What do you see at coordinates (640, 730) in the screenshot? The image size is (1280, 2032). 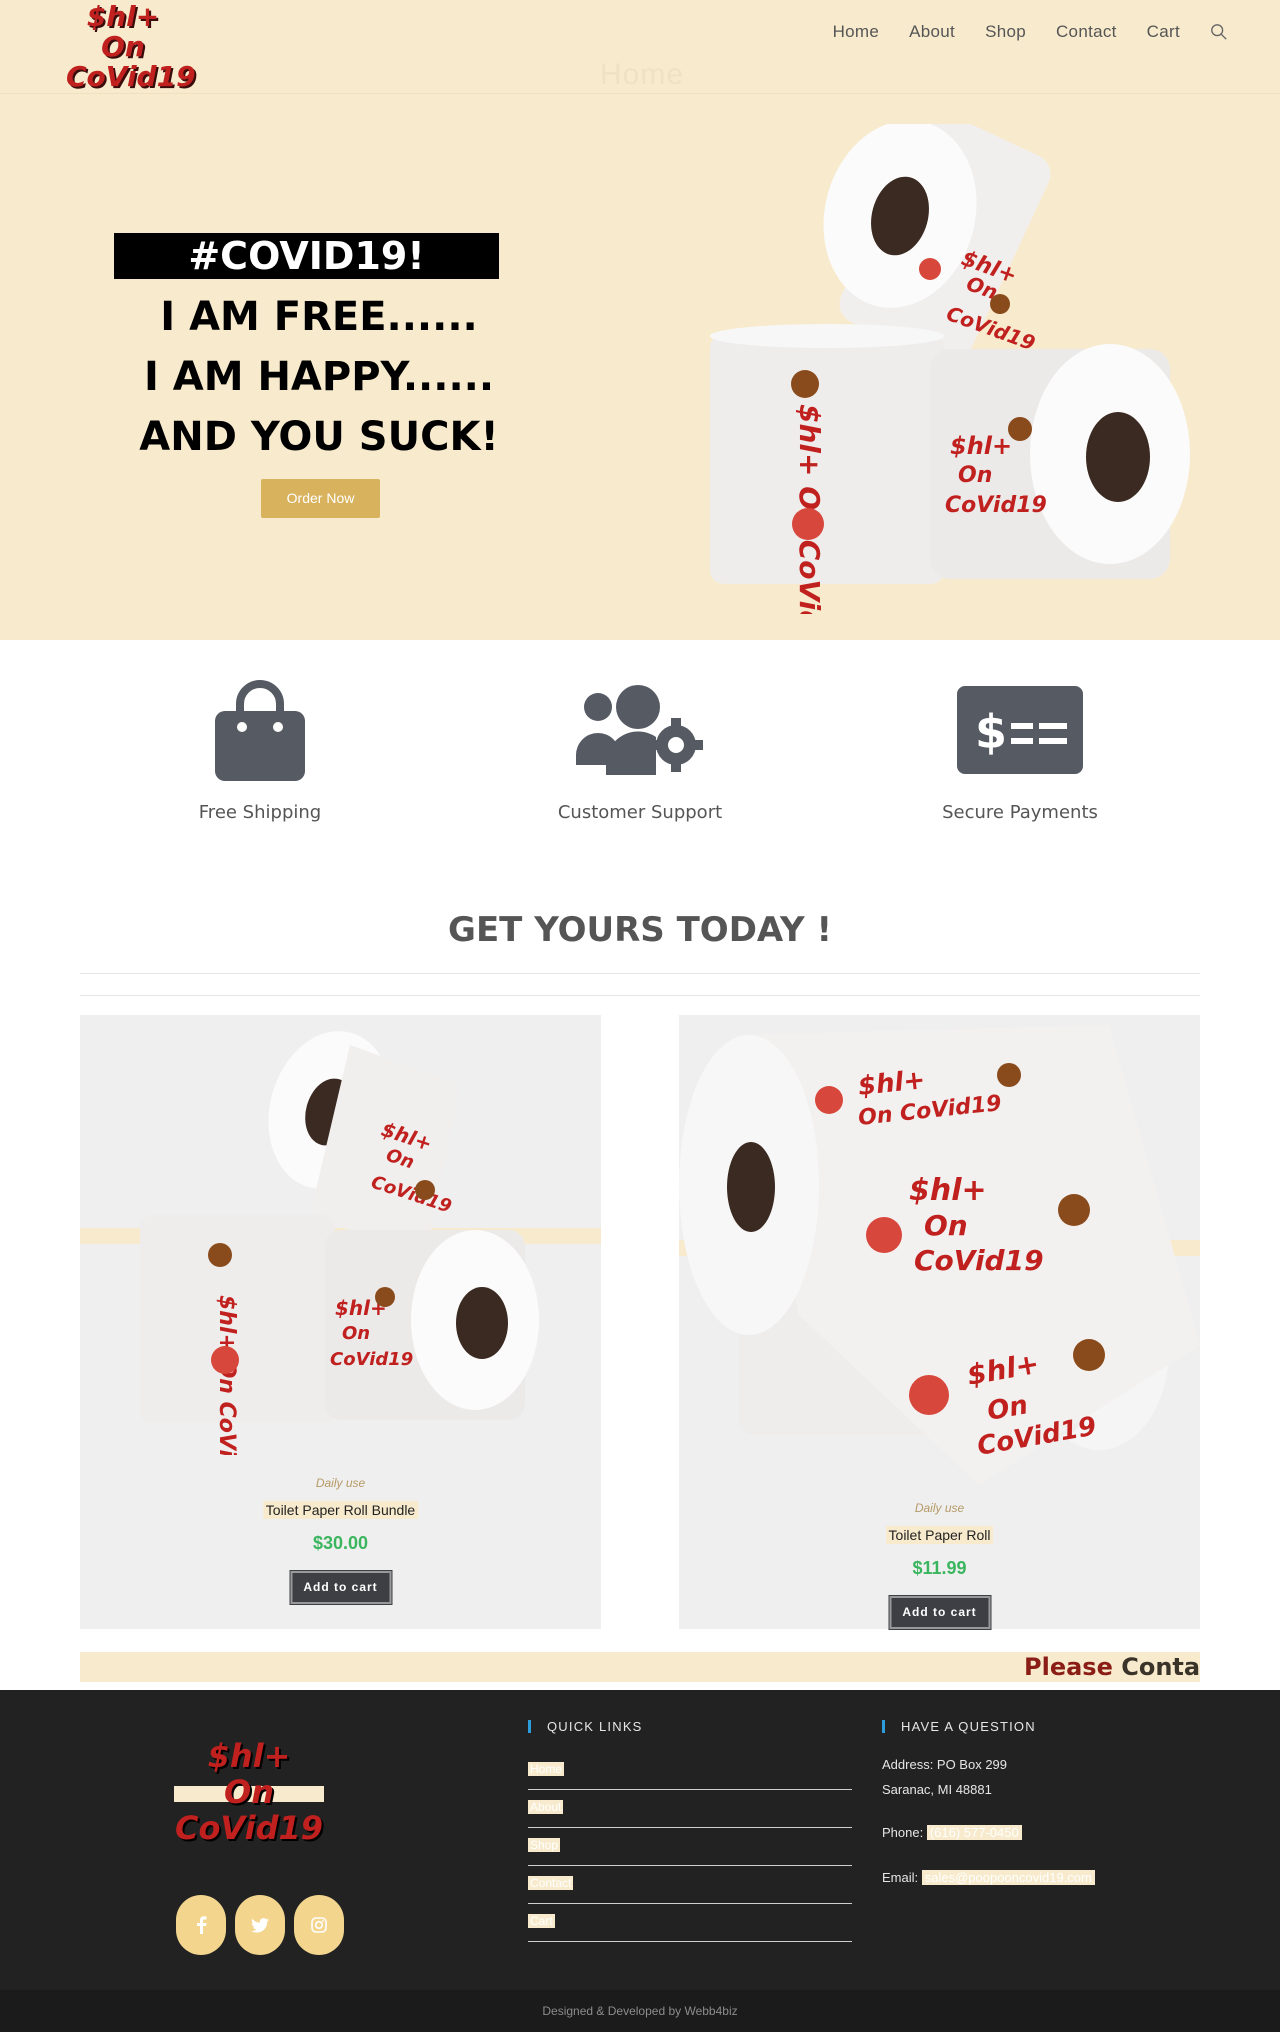 I see `users-cog-icon` at bounding box center [640, 730].